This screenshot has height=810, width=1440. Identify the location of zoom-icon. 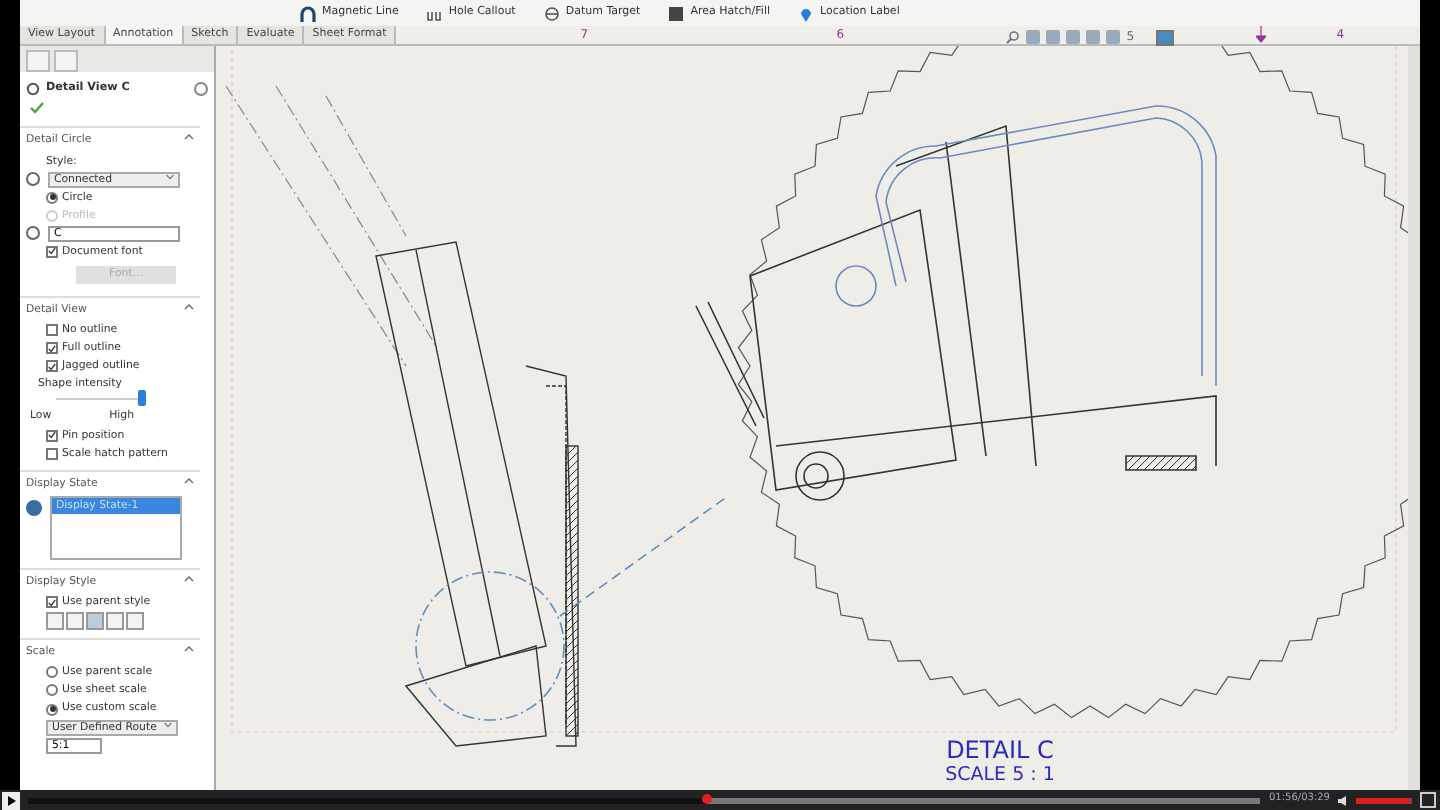
(1013, 37).